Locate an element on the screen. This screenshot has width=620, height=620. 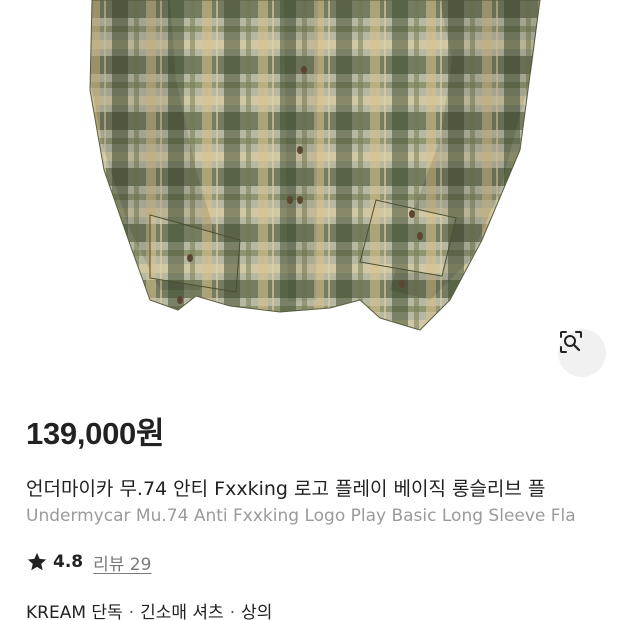
category-tops: 상의 is located at coordinates (256, 611).